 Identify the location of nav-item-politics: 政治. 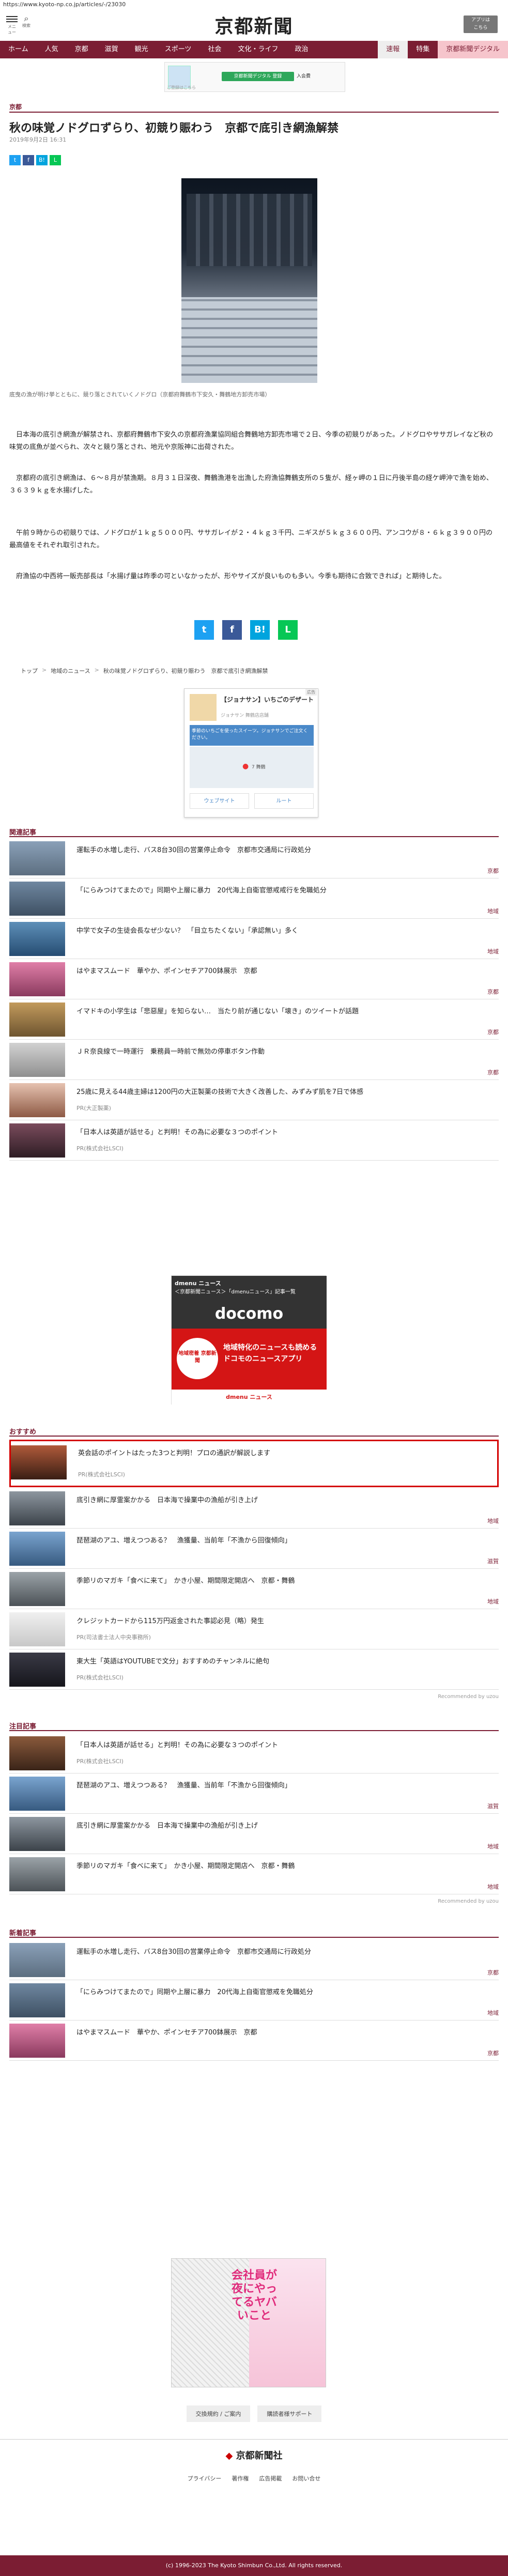
(301, 50).